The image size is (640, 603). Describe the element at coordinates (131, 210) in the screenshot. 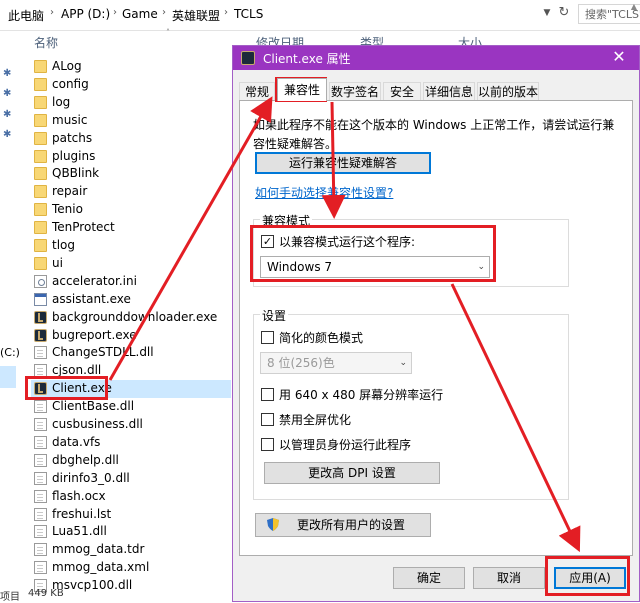

I see `file-list-item: Tenio` at that location.